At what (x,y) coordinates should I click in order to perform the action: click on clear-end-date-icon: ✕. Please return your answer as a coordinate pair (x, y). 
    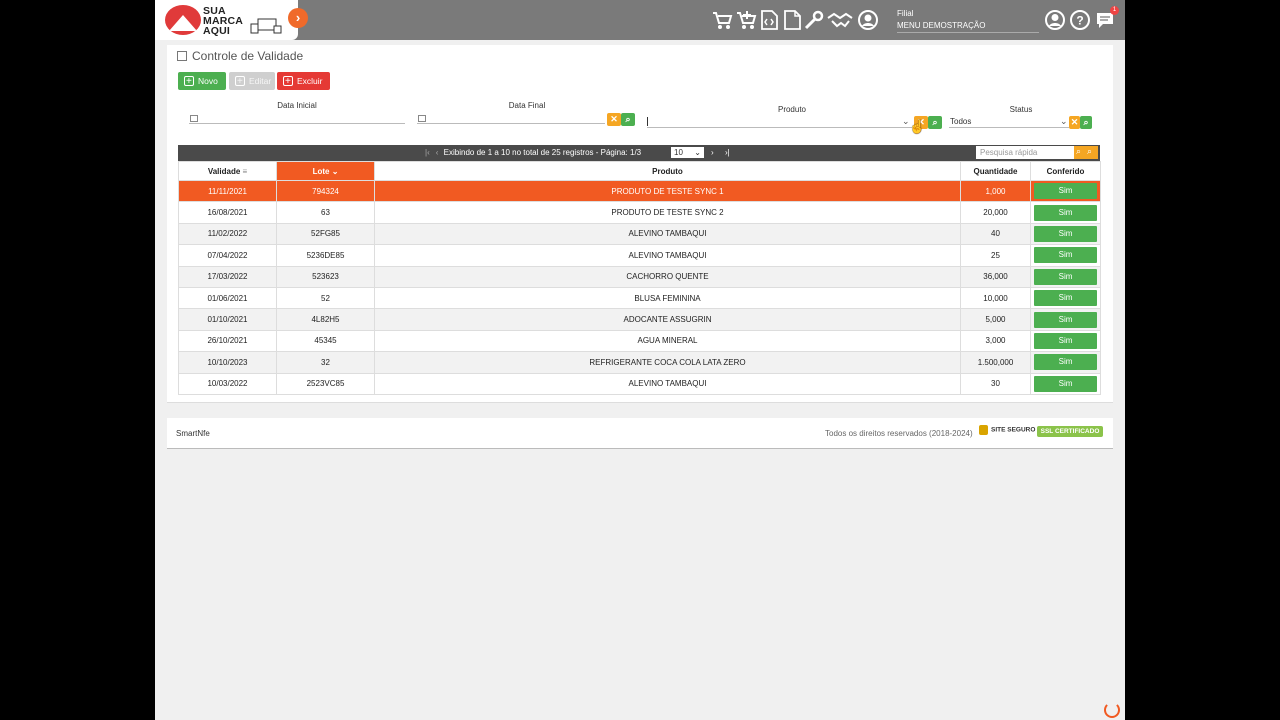
    Looking at the image, I should click on (614, 119).